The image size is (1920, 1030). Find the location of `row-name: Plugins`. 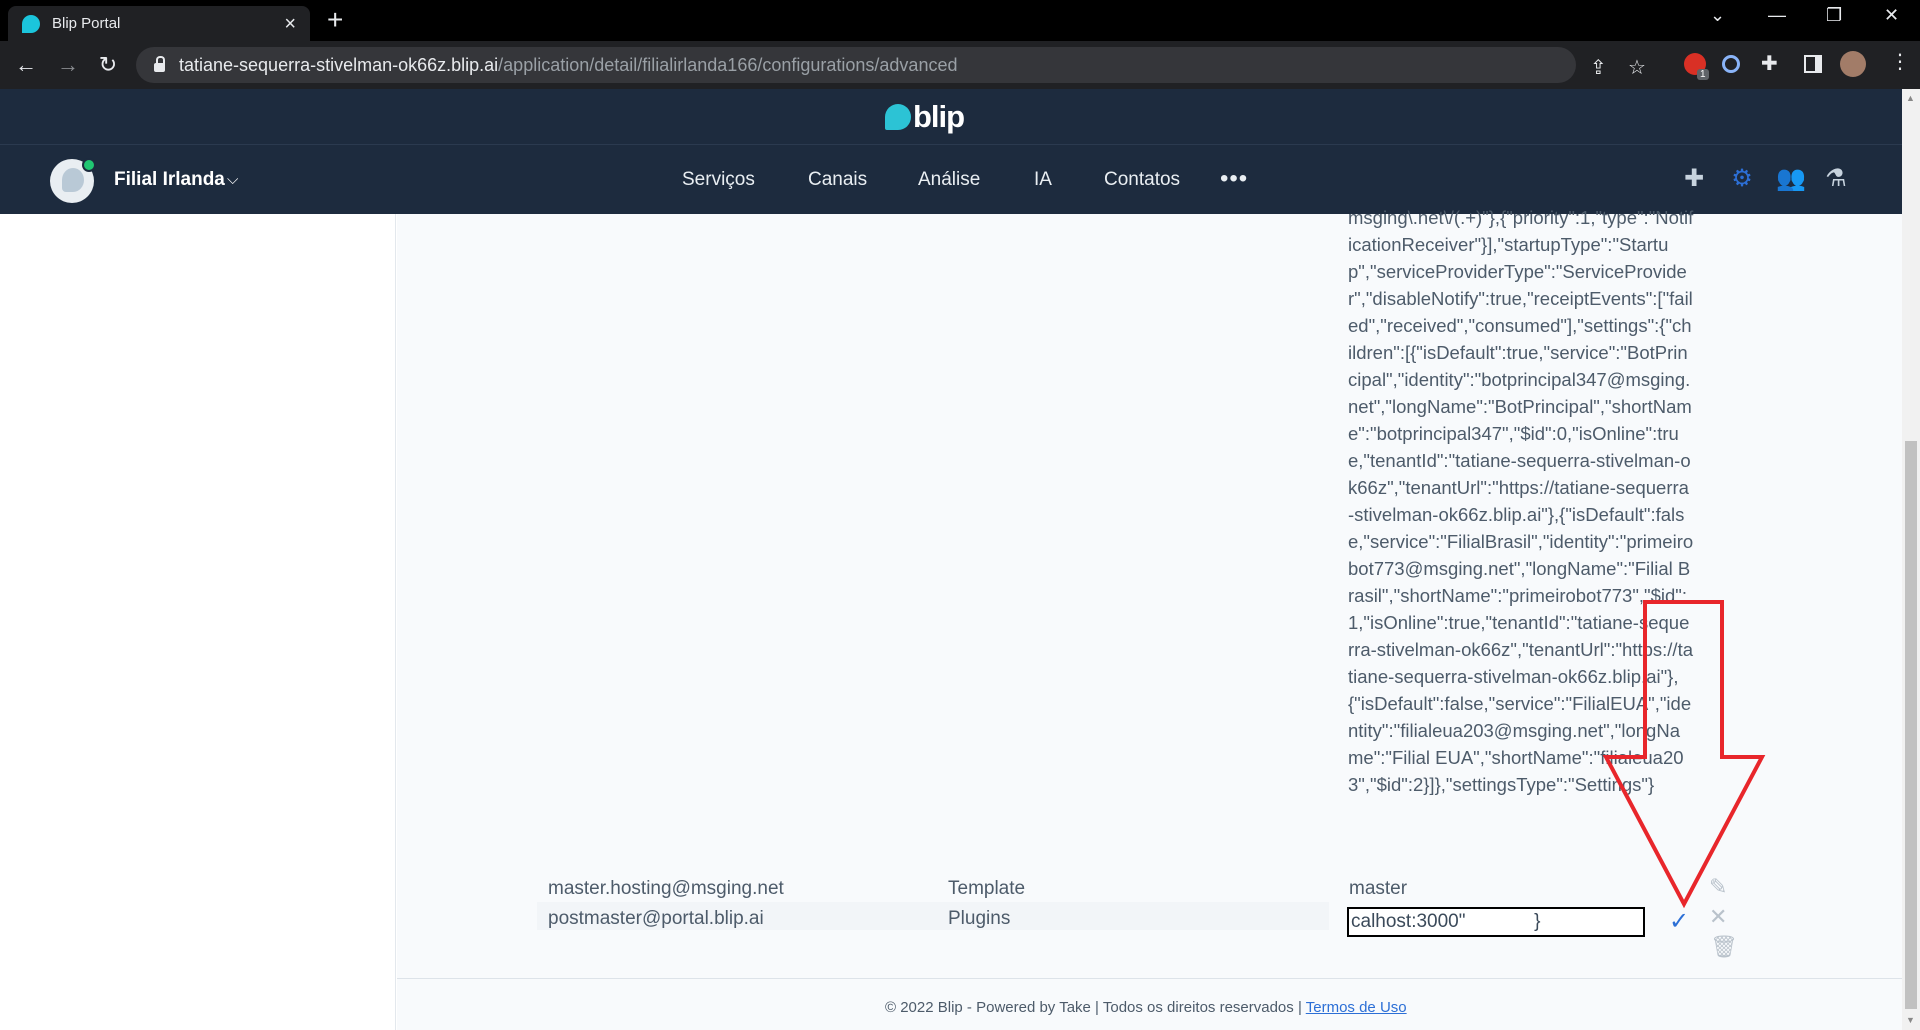

row-name: Plugins is located at coordinates (979, 918).